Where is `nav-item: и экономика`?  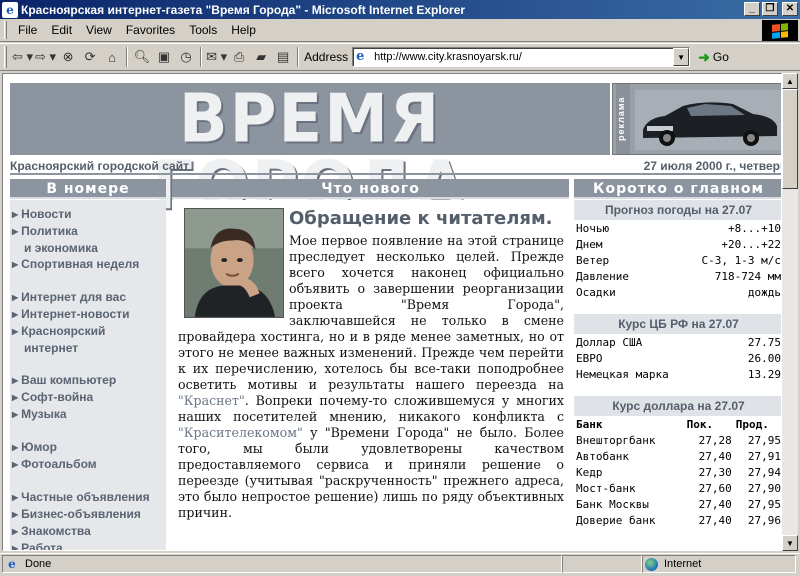 nav-item: и экономика is located at coordinates (89, 248).